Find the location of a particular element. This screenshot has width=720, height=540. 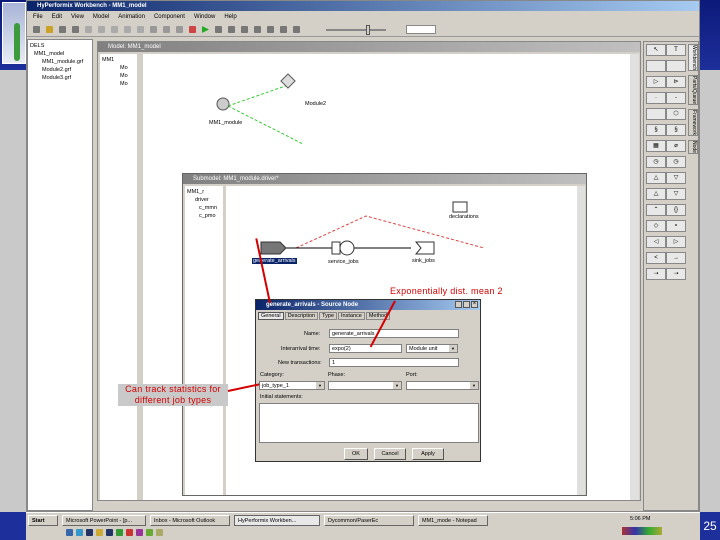

rect-tool-icon is located at coordinates (656, 114).